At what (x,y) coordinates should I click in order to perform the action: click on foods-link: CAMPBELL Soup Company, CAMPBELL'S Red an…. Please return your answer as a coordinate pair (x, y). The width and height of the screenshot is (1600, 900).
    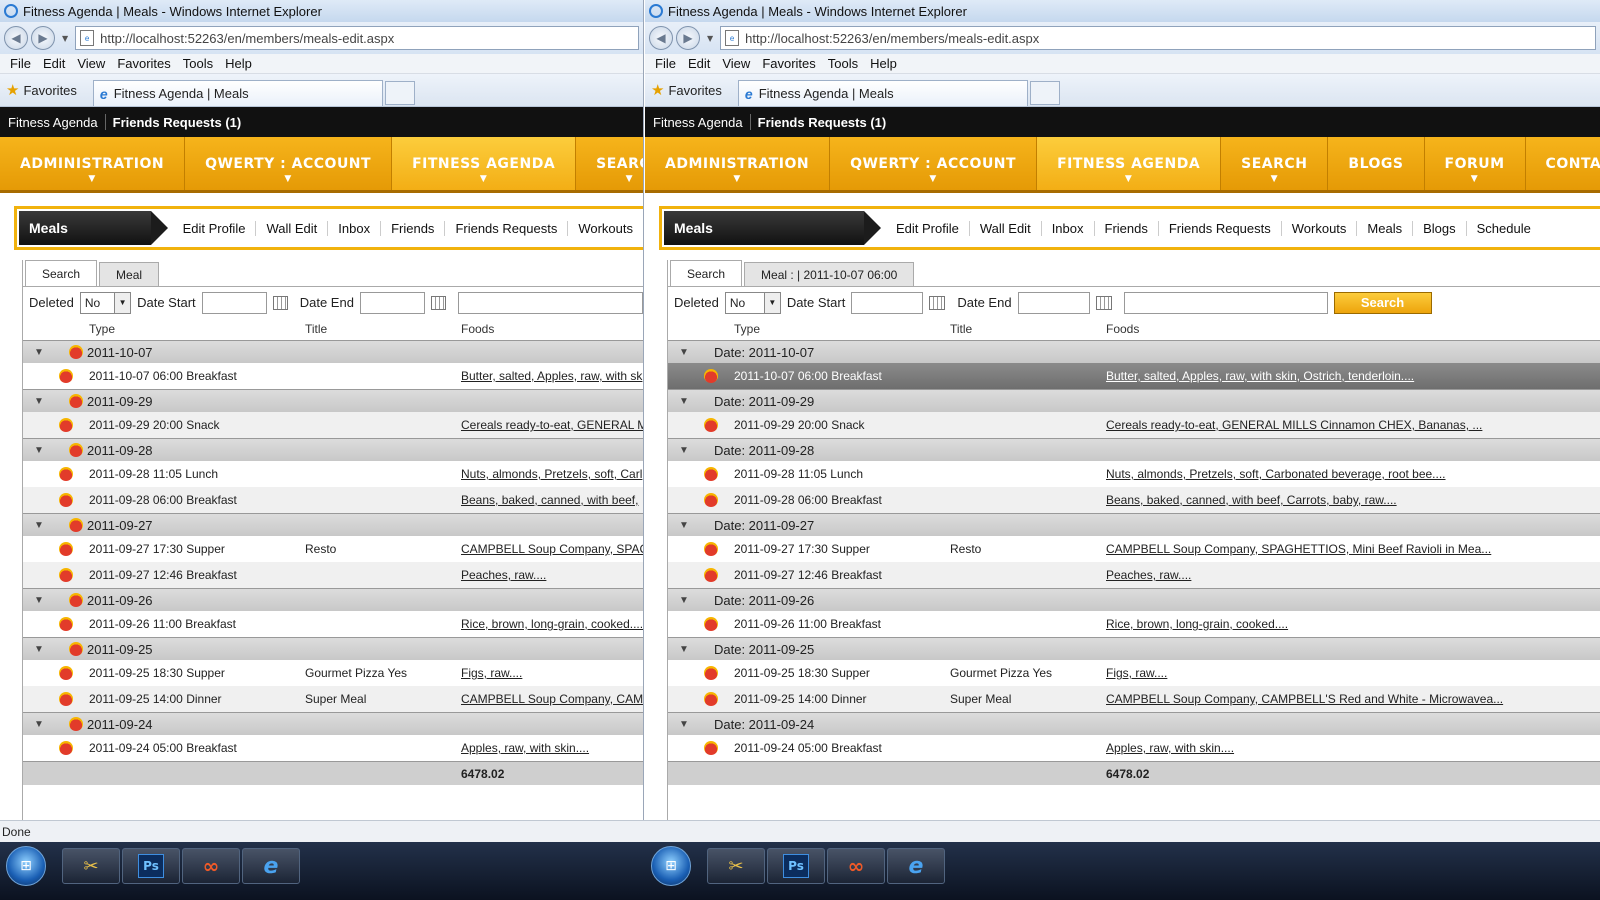
    Looking at the image, I should click on (1304, 699).